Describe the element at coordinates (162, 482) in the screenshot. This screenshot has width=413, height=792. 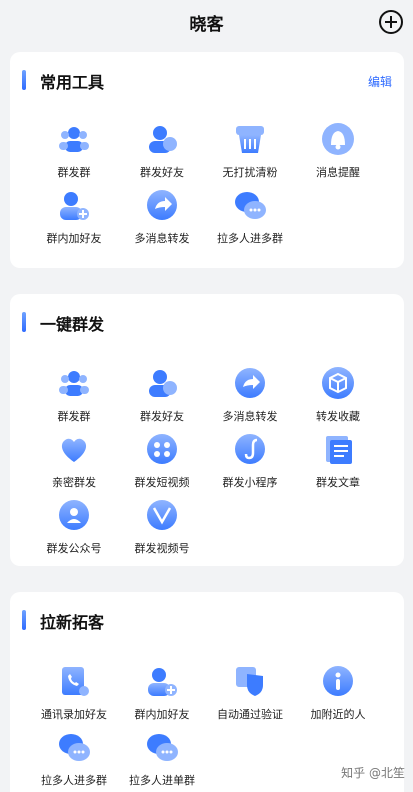
I see `tool-item-label: 群发短视频` at that location.